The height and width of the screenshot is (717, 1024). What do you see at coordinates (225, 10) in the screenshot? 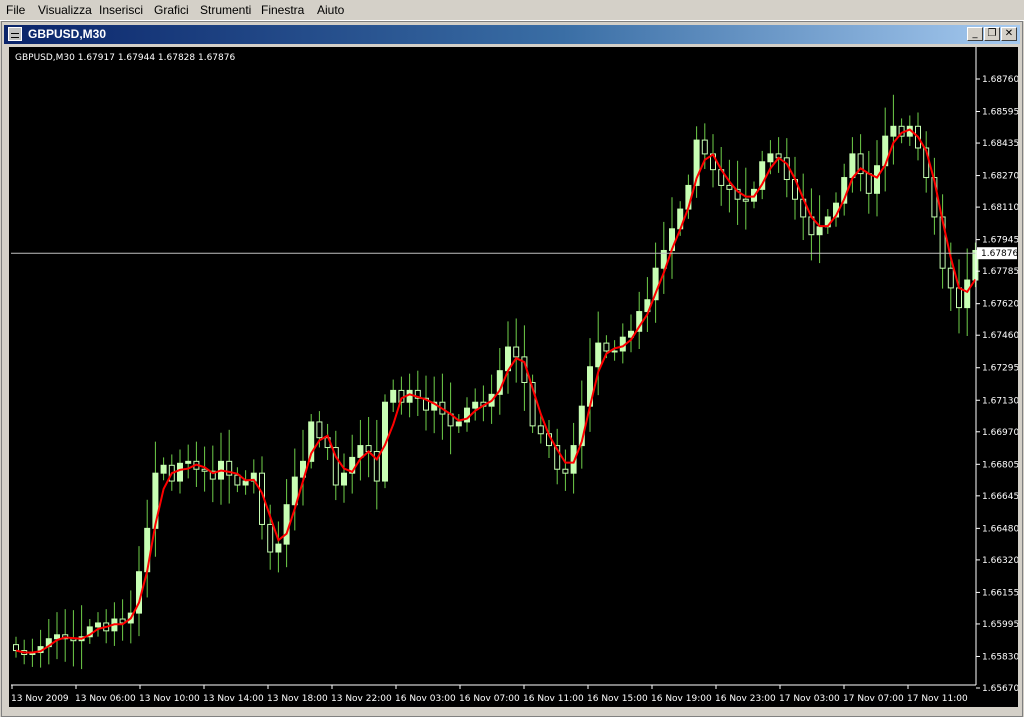
I see `menu-strumenti: Strumenti` at bounding box center [225, 10].